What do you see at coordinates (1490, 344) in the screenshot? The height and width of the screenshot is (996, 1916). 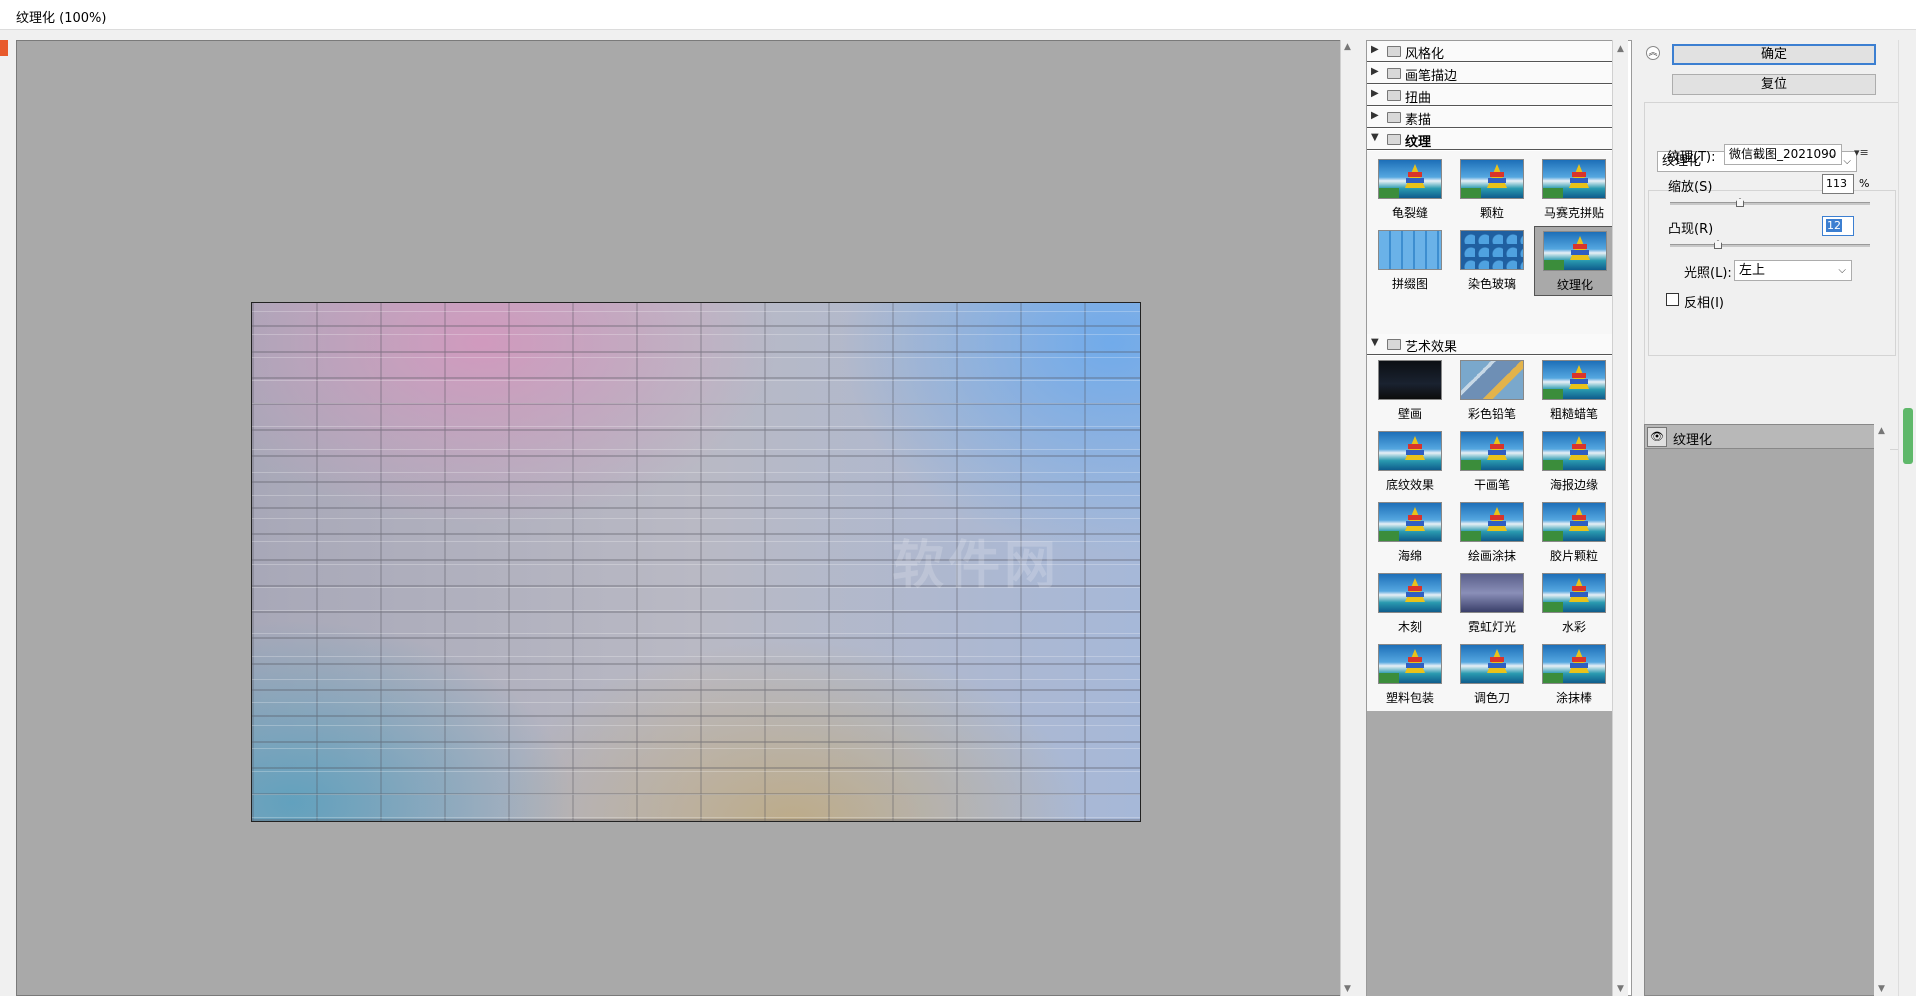 I see `category-artistic: ▼ 艺术效果` at bounding box center [1490, 344].